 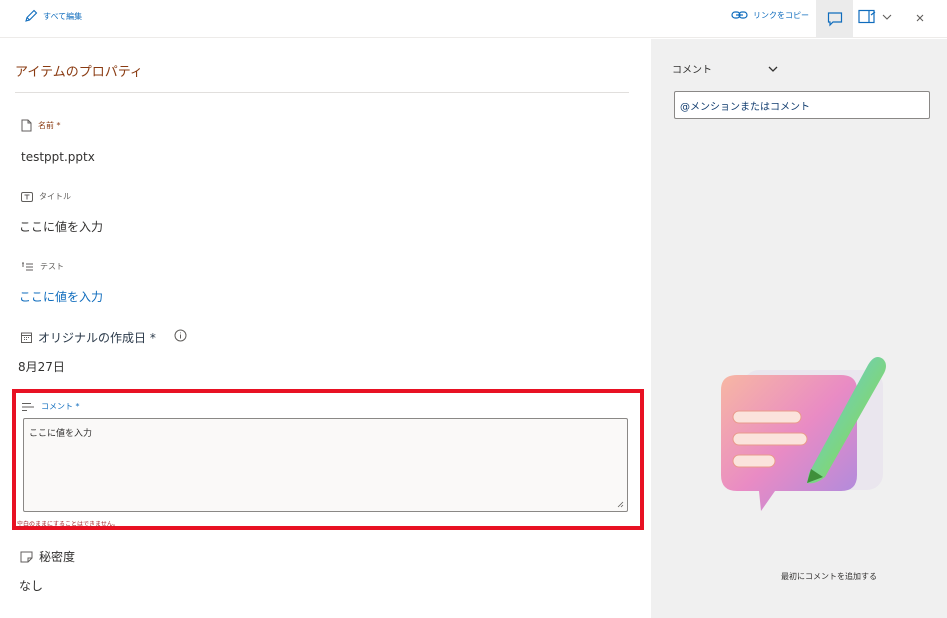 What do you see at coordinates (620, 504) in the screenshot?
I see `resize-grip-icon` at bounding box center [620, 504].